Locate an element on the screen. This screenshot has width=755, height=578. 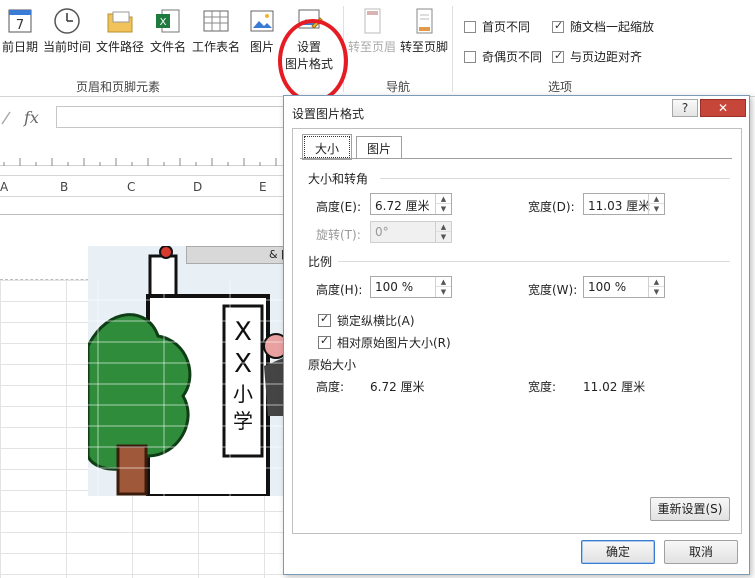
current-date-label: 前日期 is located at coordinates (19, 47).